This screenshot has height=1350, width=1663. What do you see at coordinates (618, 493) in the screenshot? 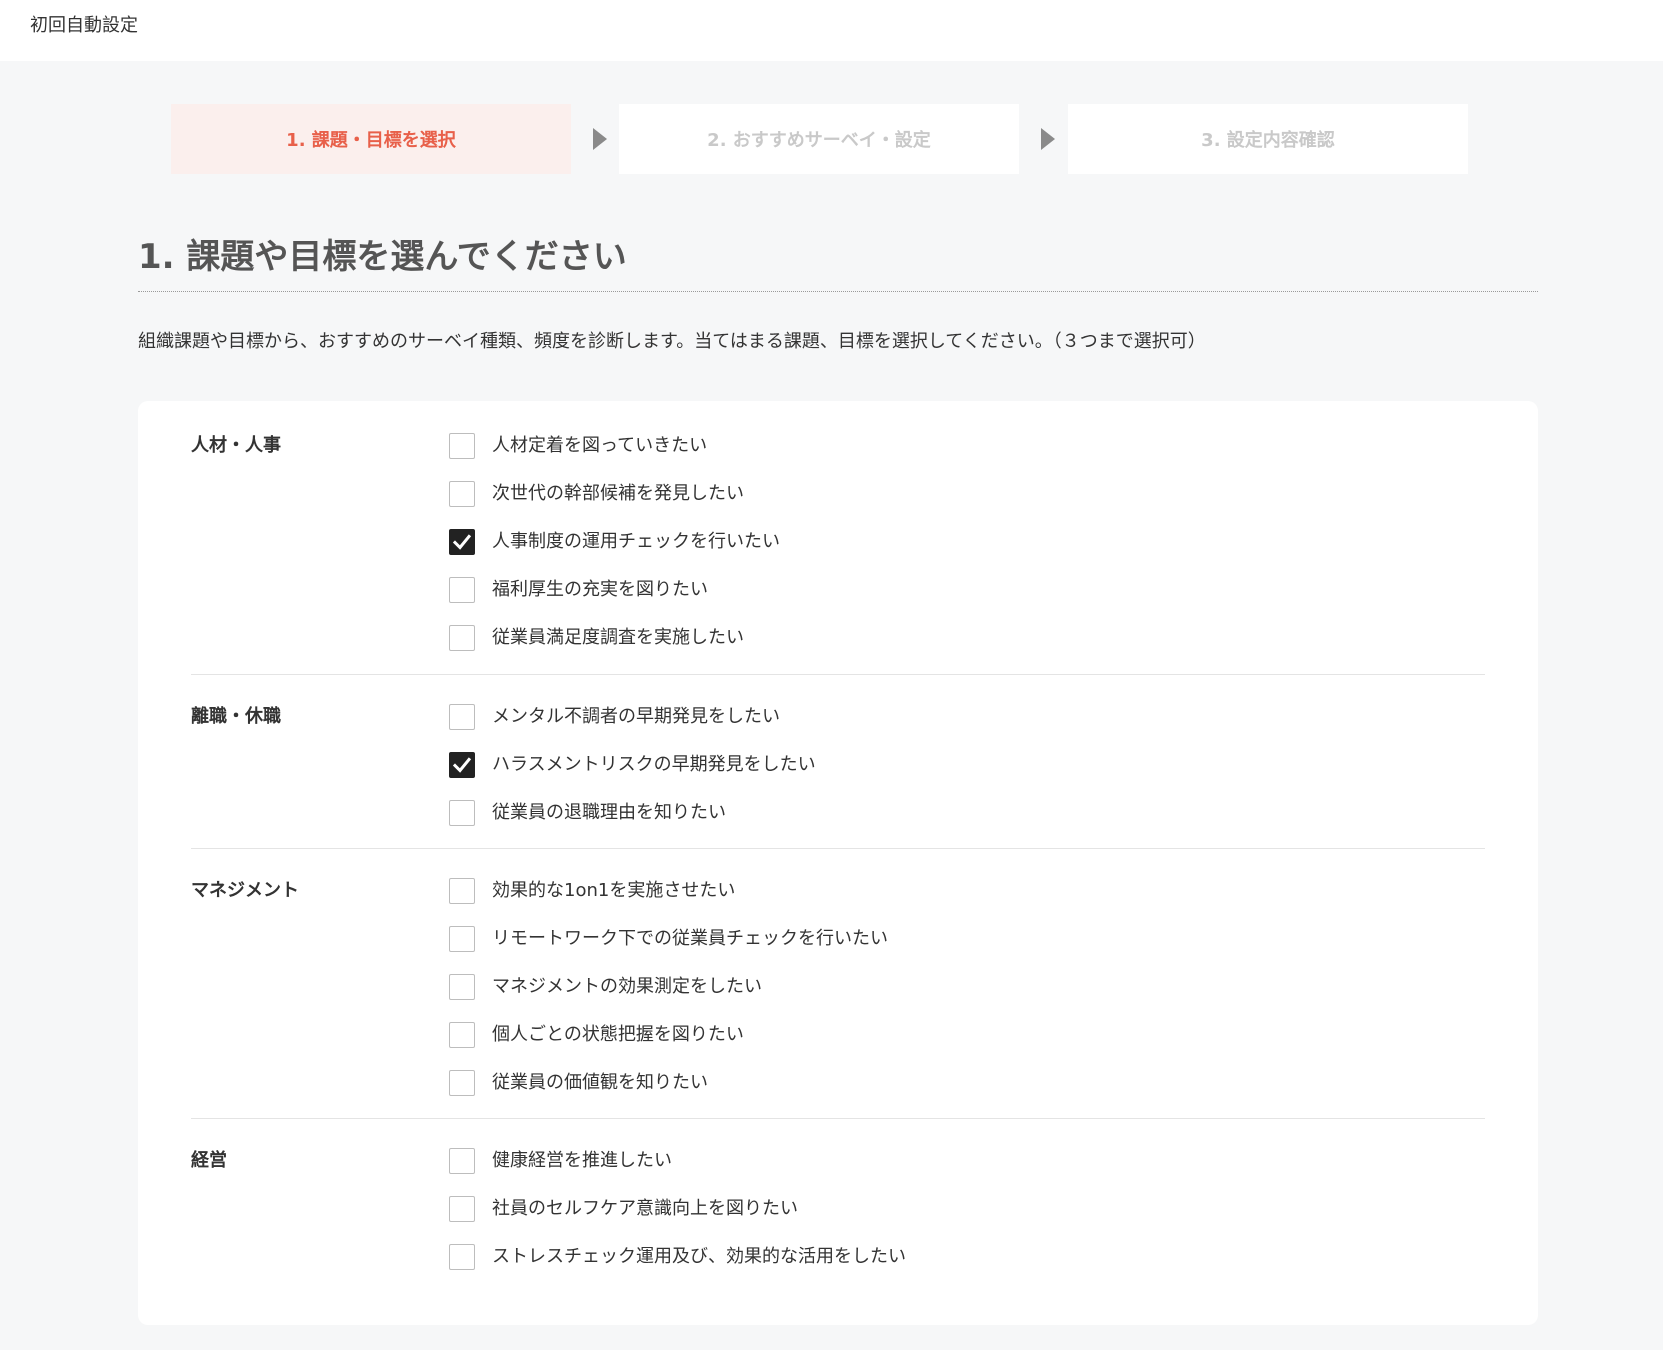
I see `option-label: 次世代の幹部候補を発見したい` at bounding box center [618, 493].